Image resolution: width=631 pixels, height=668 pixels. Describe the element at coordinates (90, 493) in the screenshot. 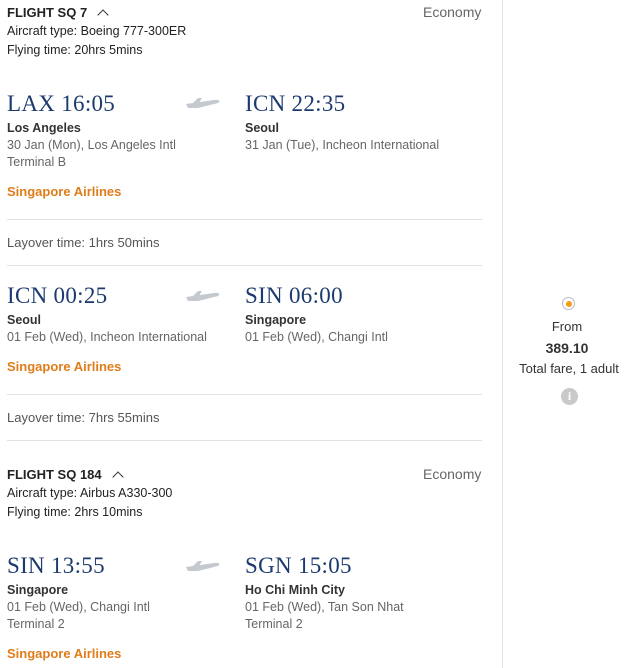

I see `aircraft-type: Aircraft type: Airbus A330-300` at that location.